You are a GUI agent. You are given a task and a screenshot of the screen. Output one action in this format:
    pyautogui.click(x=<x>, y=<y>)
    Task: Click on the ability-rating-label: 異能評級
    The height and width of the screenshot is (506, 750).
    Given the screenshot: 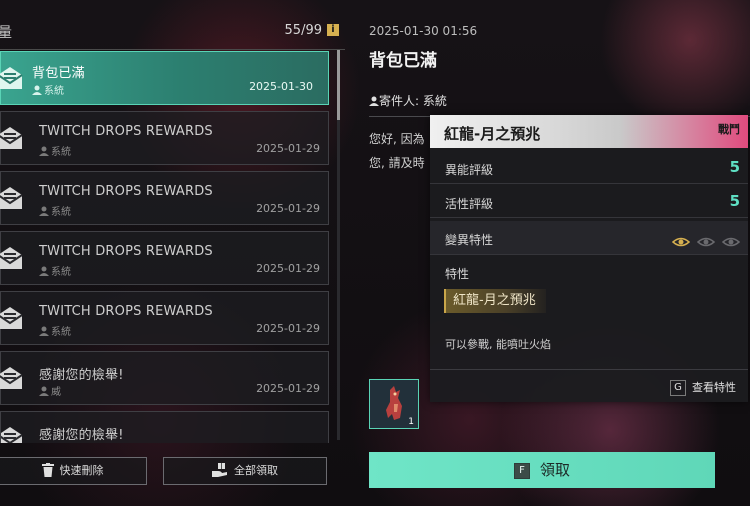 What is the action you would take?
    pyautogui.click(x=469, y=170)
    